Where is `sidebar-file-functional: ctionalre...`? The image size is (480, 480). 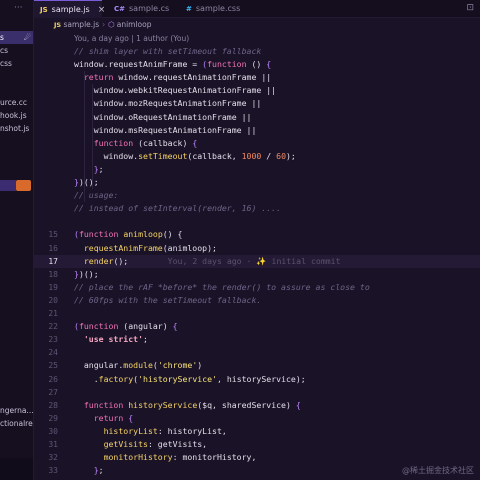 sidebar-file-functional: ctionalre... is located at coordinates (16, 423).